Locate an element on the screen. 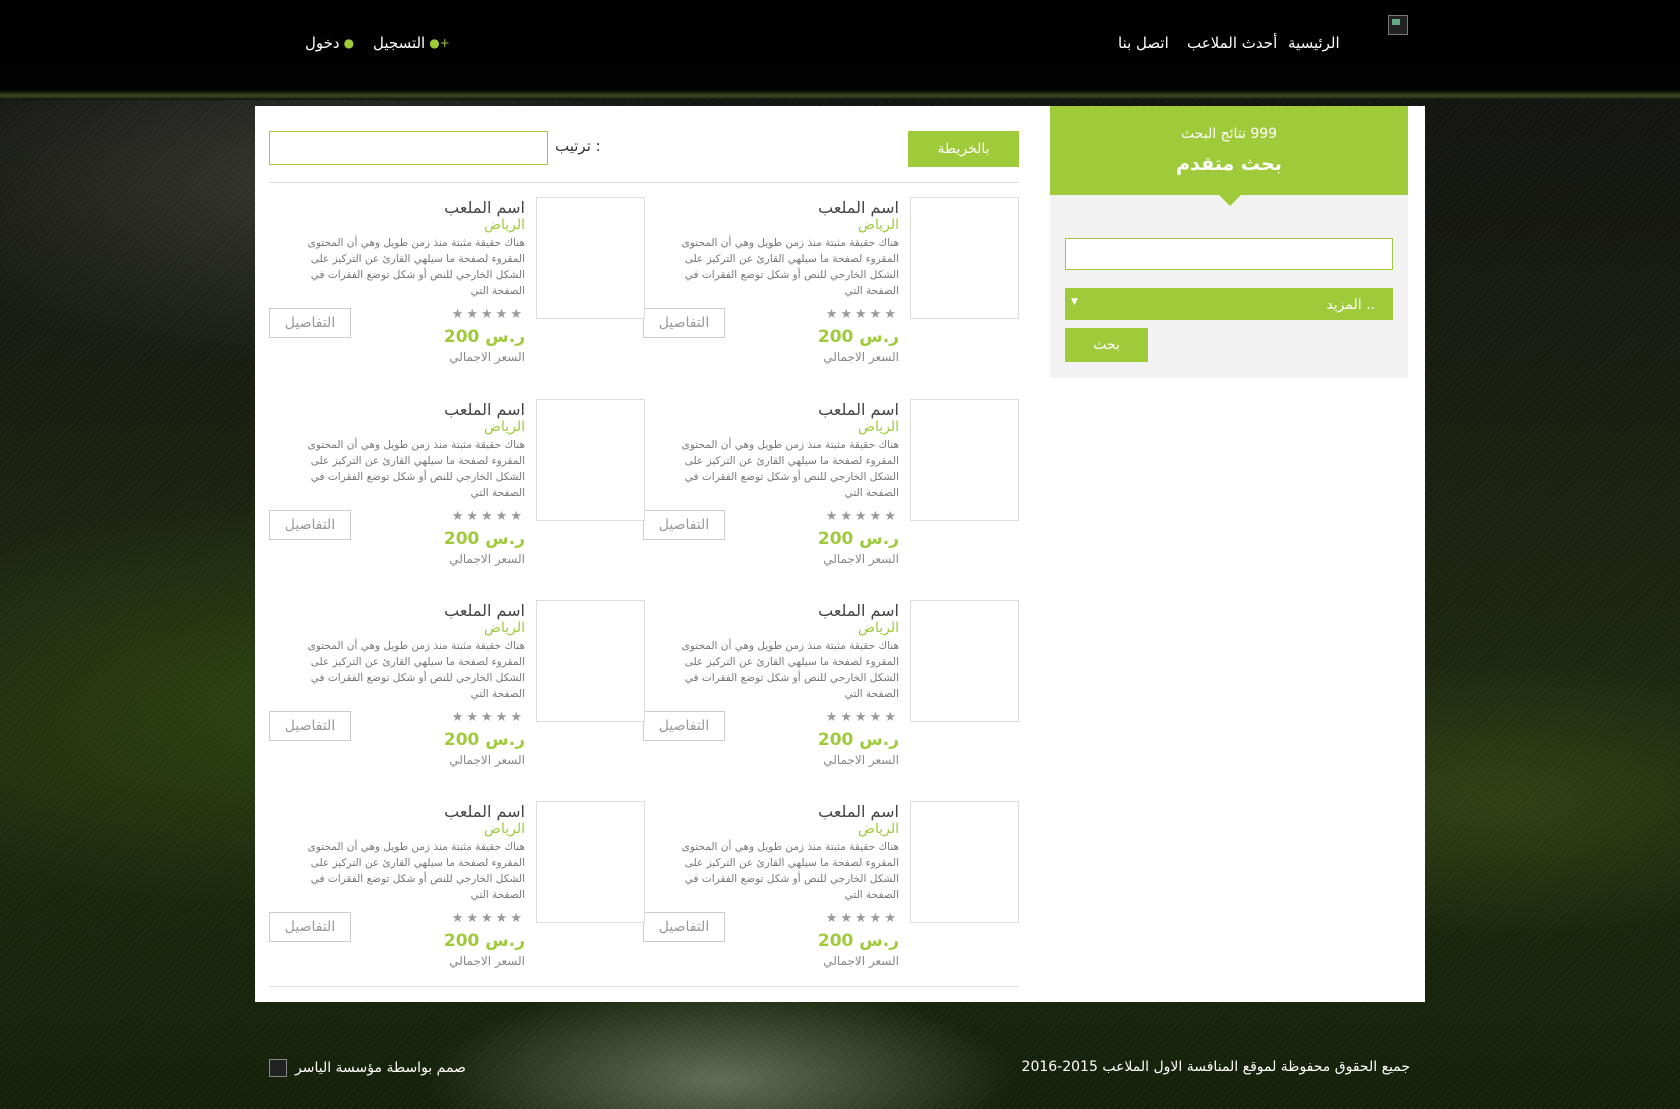 Image resolution: width=1680 pixels, height=1109 pixels. results-count: 999 نتائج البحث is located at coordinates (1229, 134).